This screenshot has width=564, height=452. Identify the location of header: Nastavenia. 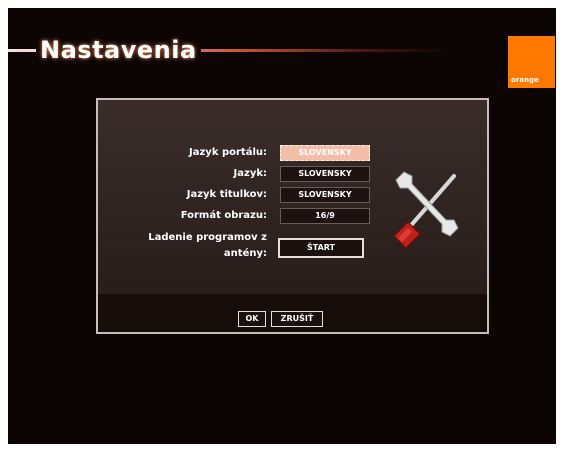
(233, 50).